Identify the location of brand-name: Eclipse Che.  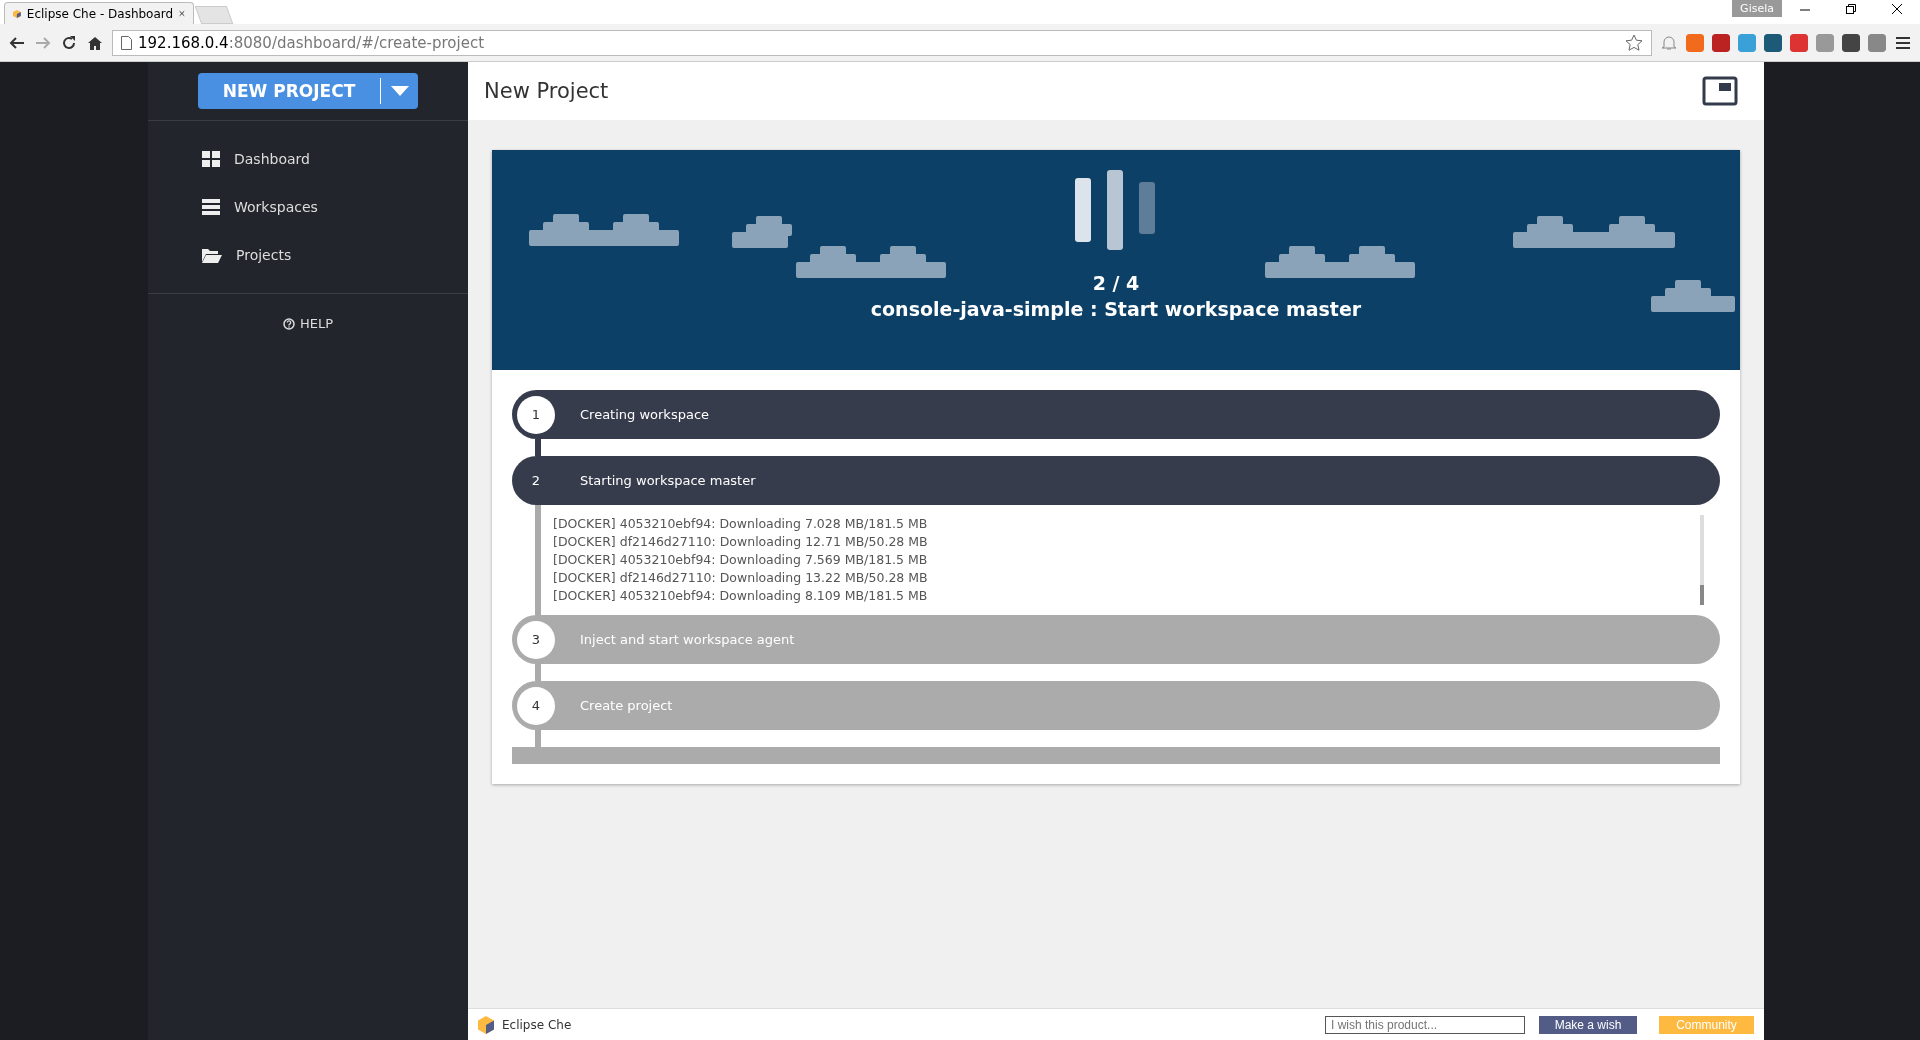
(537, 1025).